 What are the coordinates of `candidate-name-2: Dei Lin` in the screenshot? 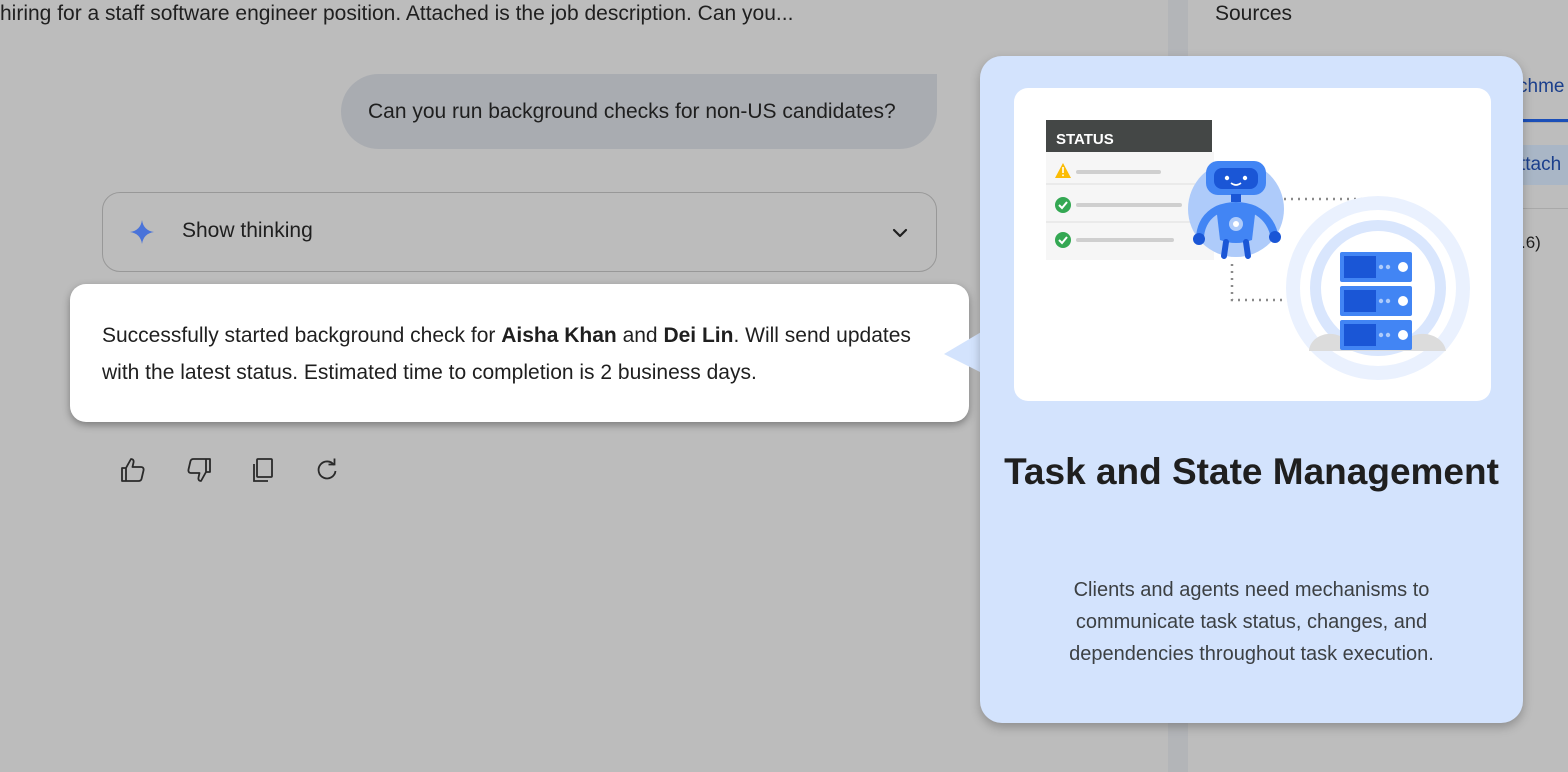 It's located at (698, 335).